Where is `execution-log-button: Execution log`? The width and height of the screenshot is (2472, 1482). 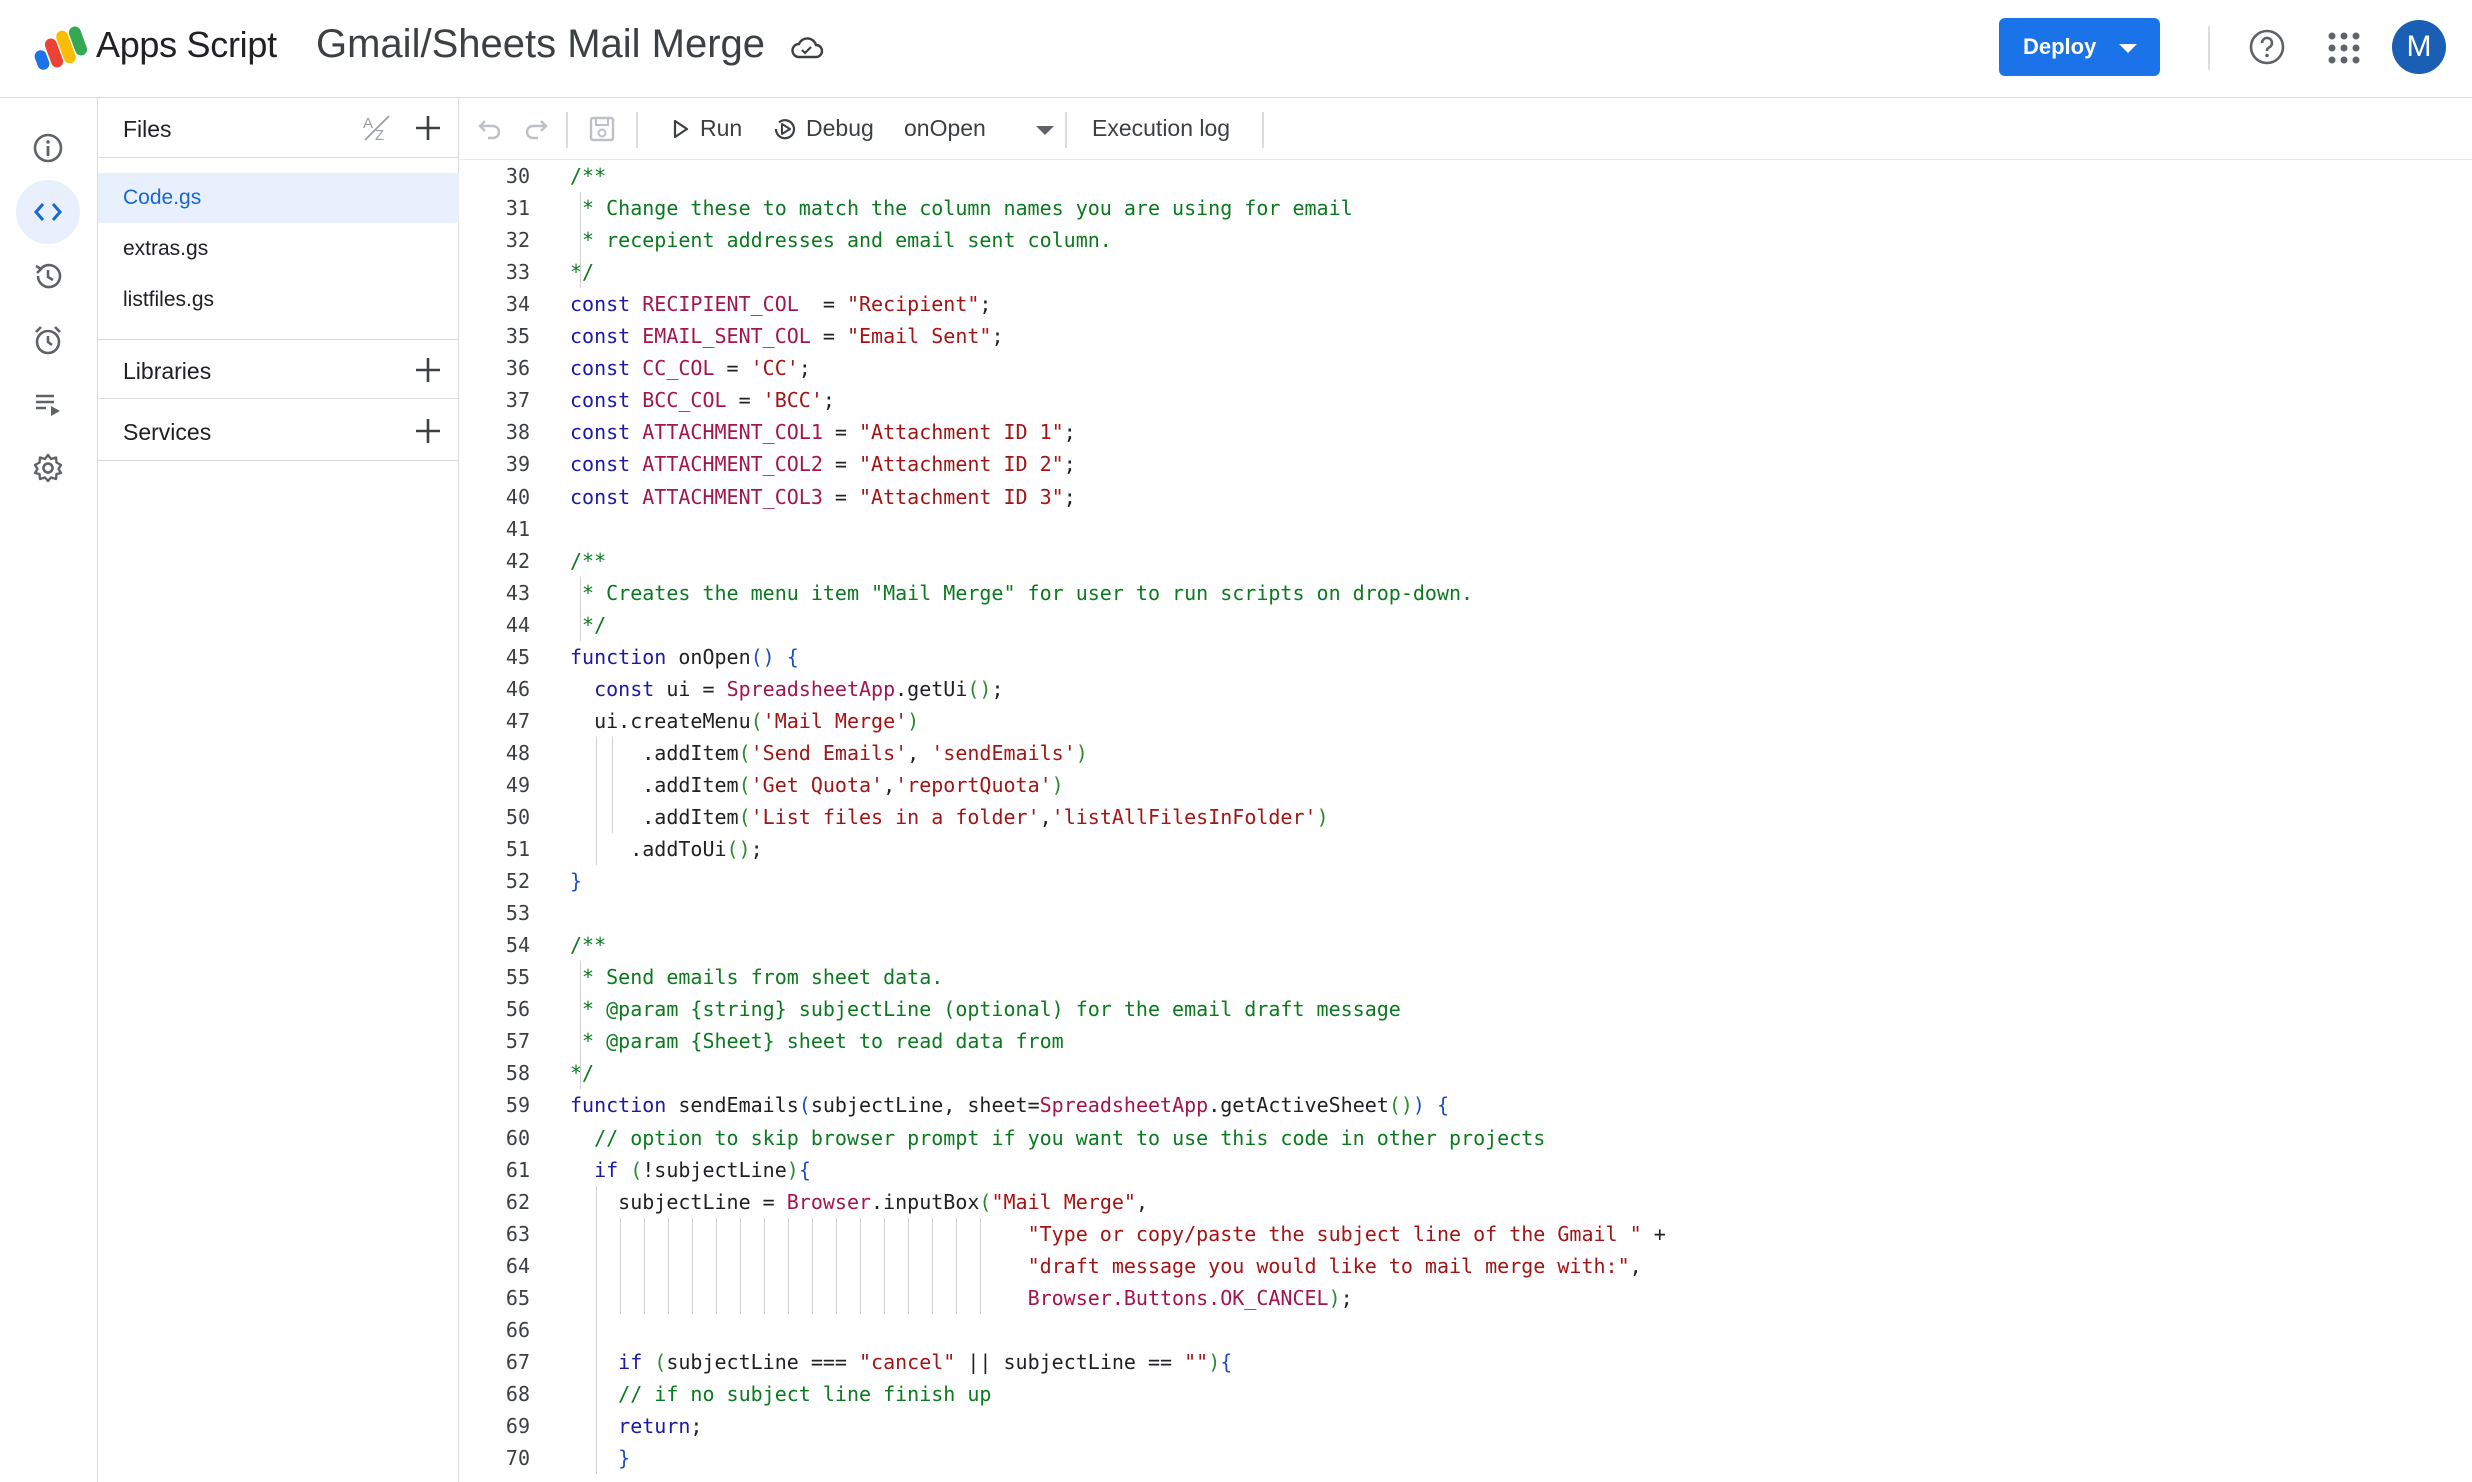
execution-log-button: Execution log is located at coordinates (1172, 129).